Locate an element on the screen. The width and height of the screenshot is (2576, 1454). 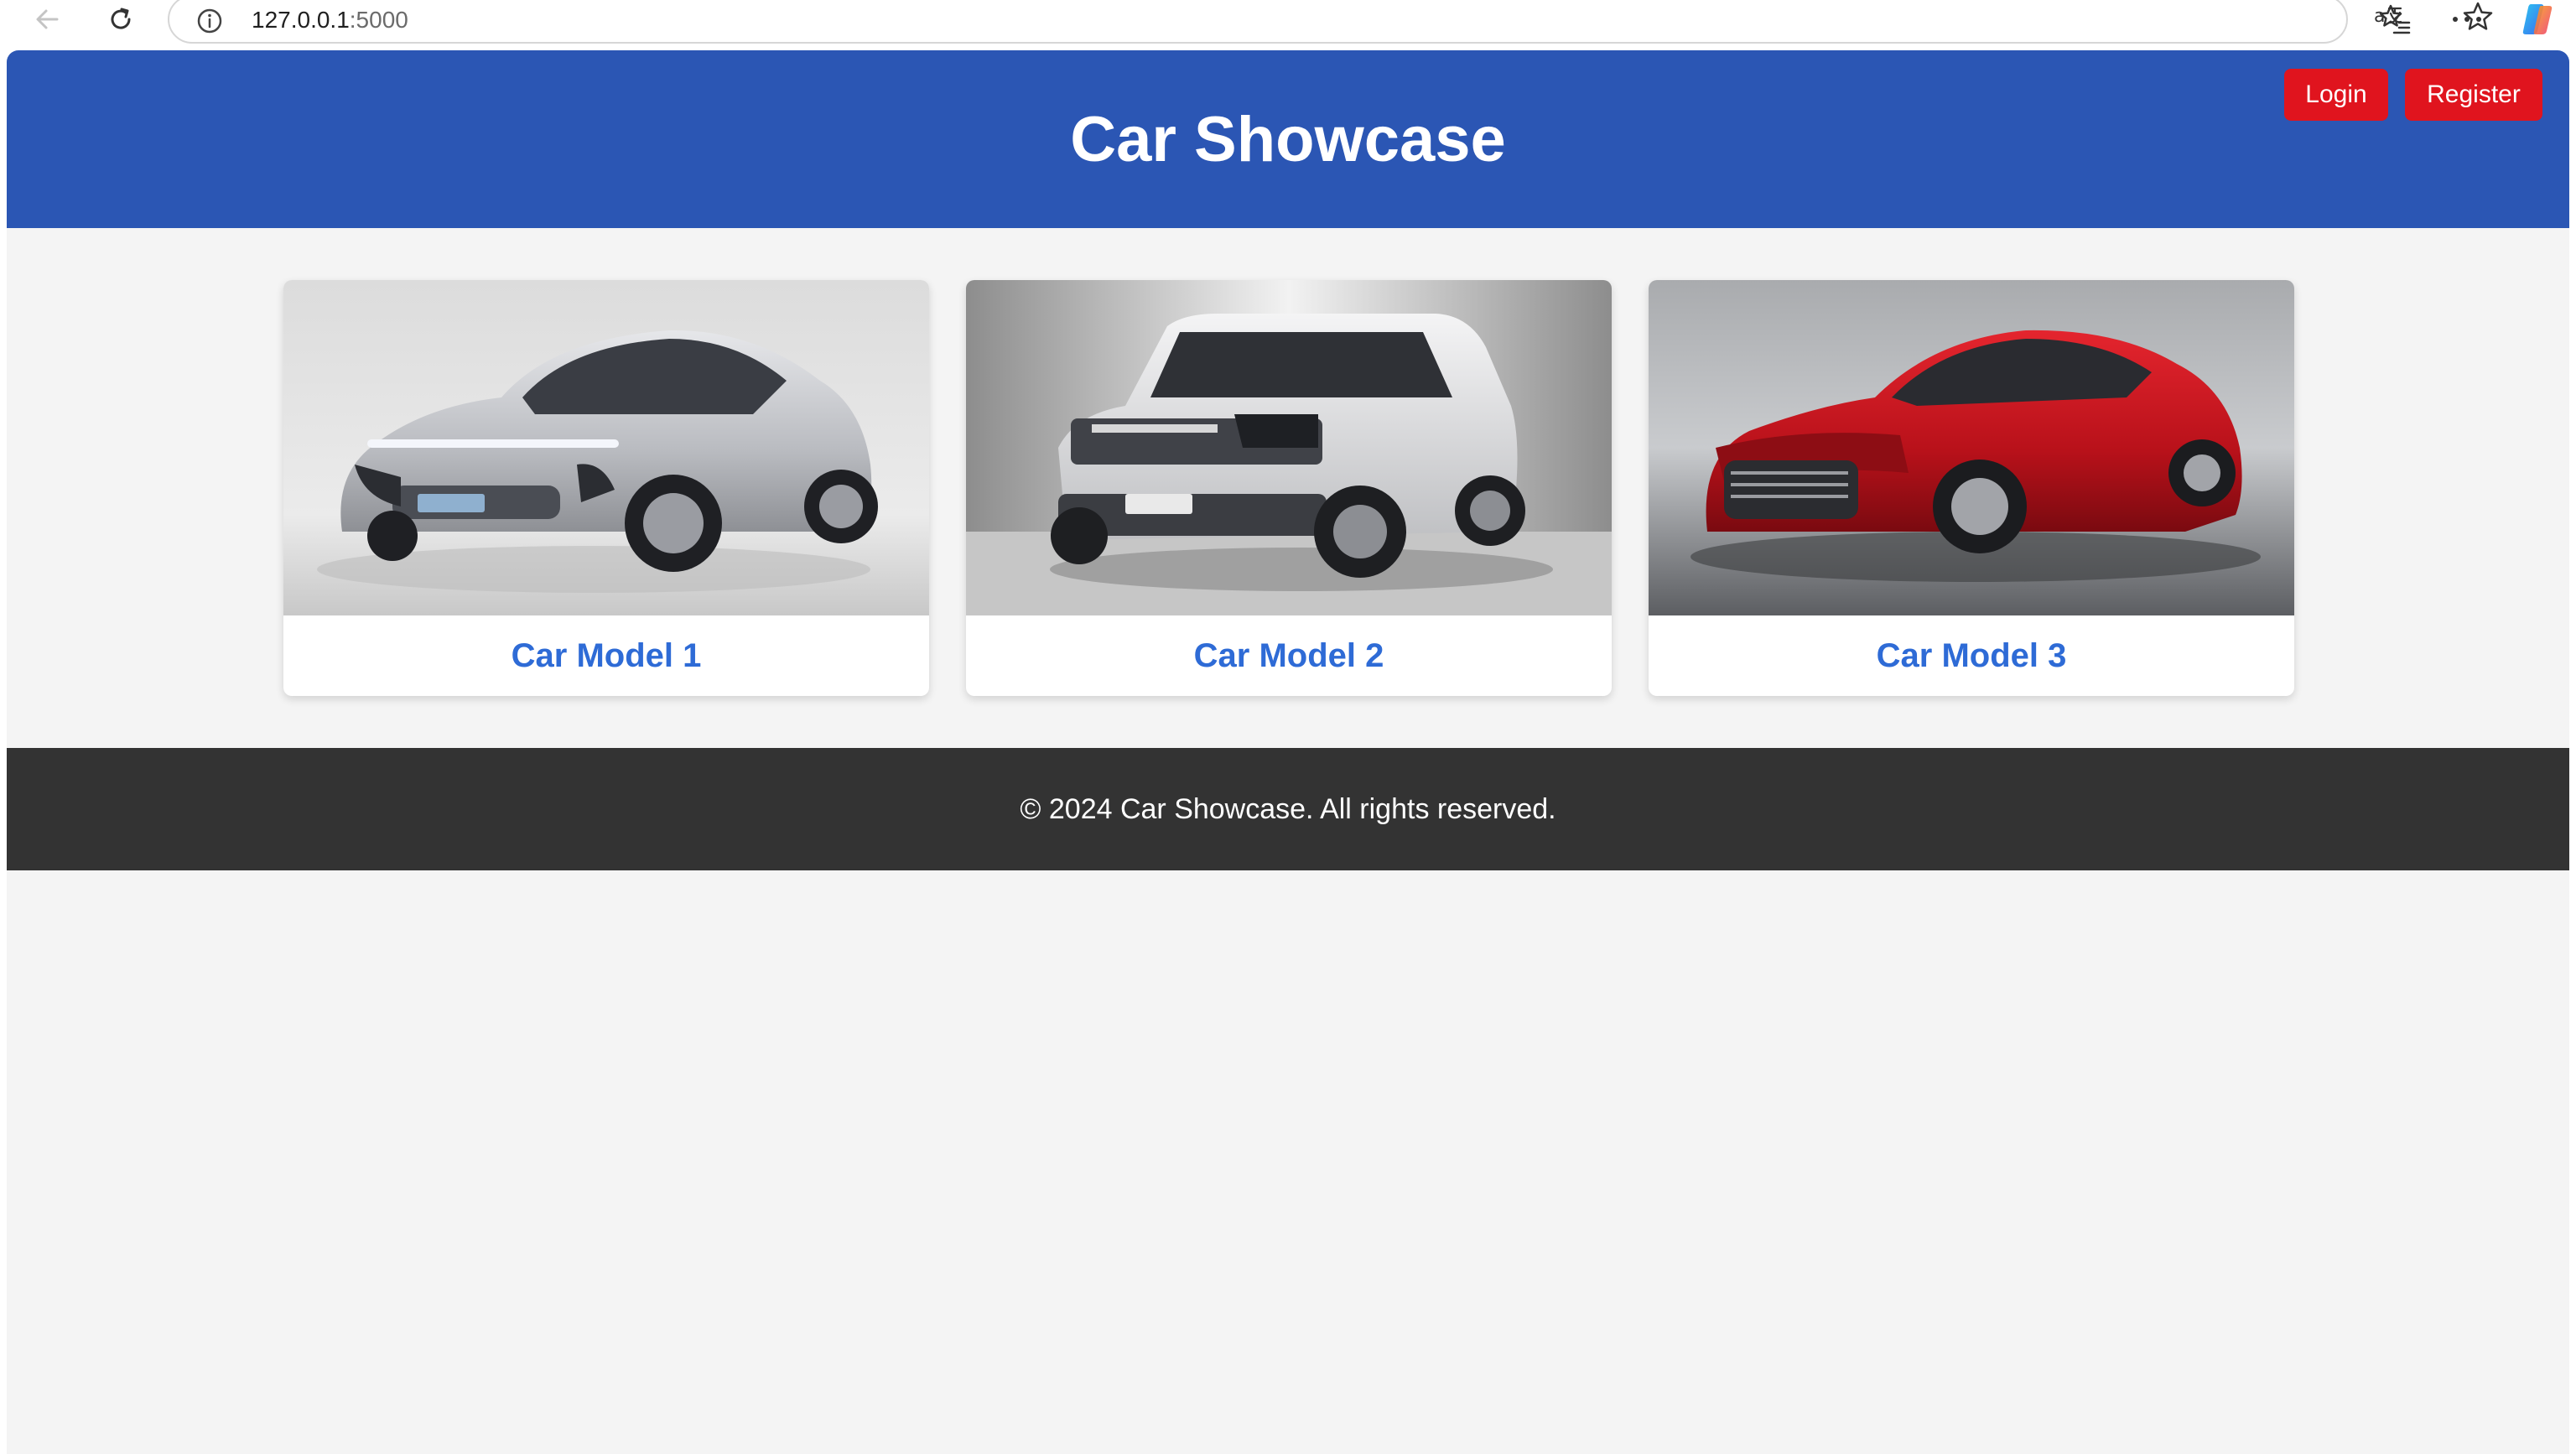
back-arrow-icon is located at coordinates (47, 19).